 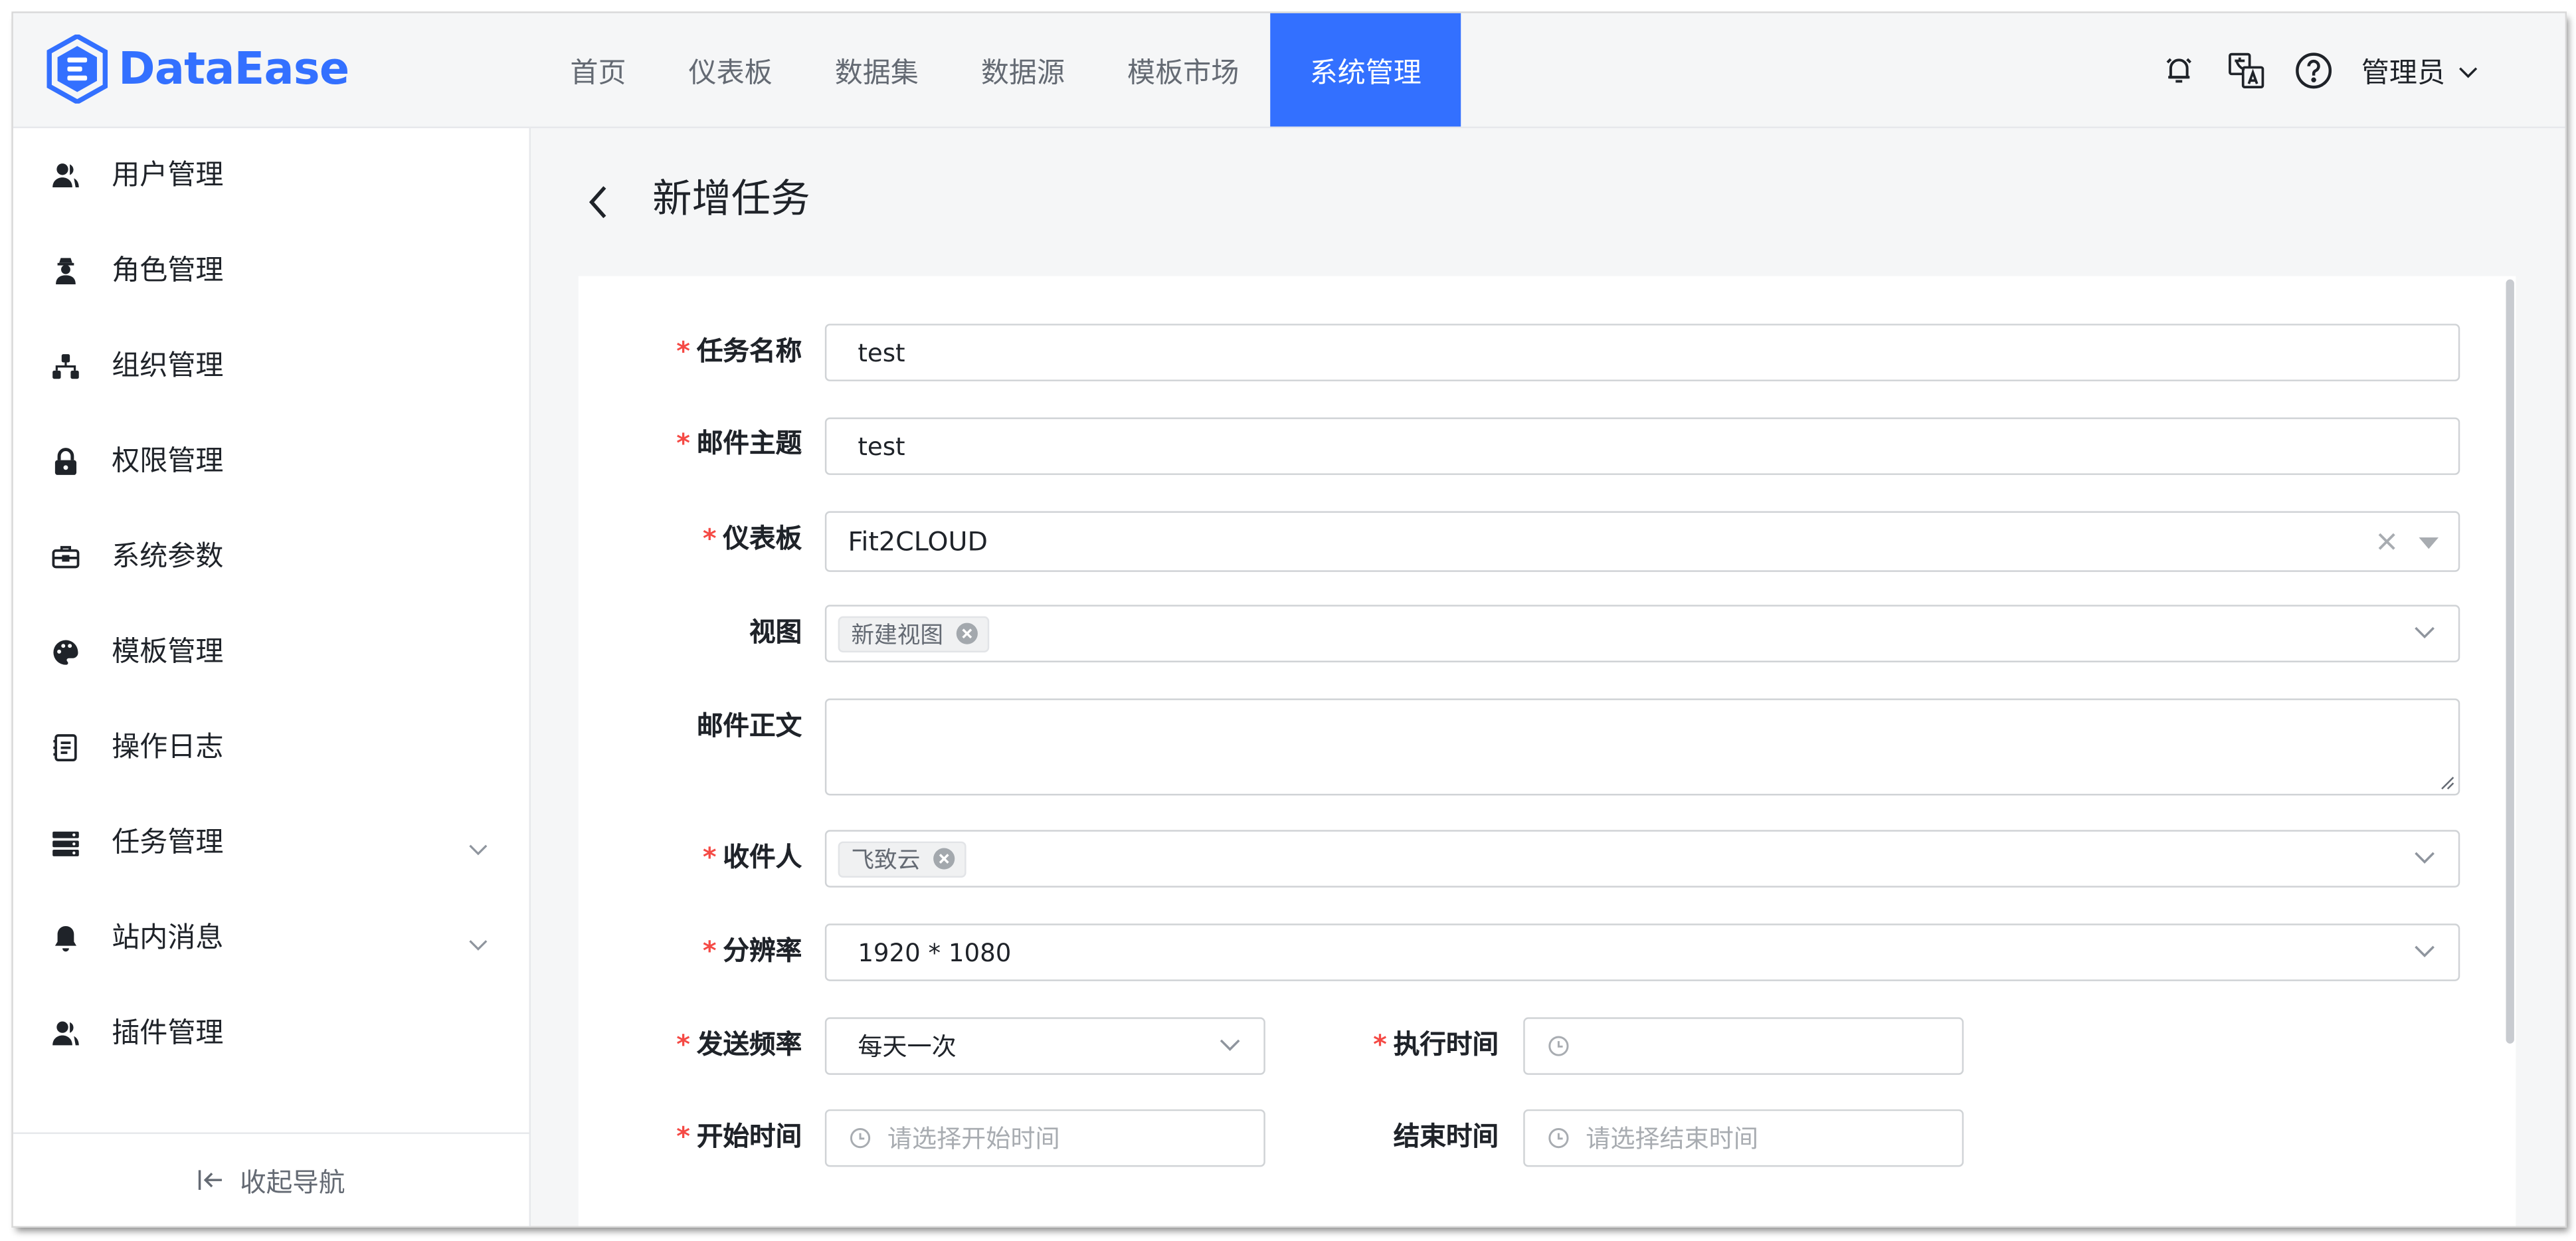 I want to click on end-time-placeholder: 请选择结束时间, so click(x=1672, y=1139).